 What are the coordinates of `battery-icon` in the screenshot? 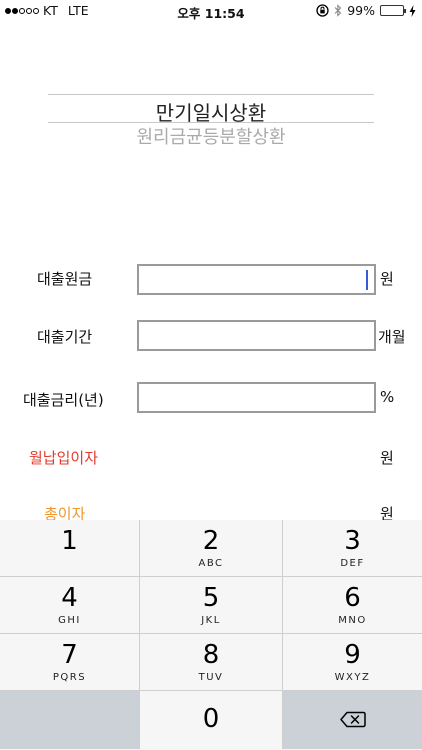 It's located at (393, 10).